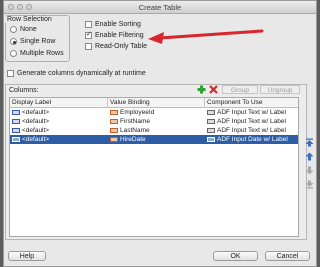 The height and width of the screenshot is (267, 320). Describe the element at coordinates (119, 35) in the screenshot. I see `enable-filtering-label: Enable Filtering` at that location.